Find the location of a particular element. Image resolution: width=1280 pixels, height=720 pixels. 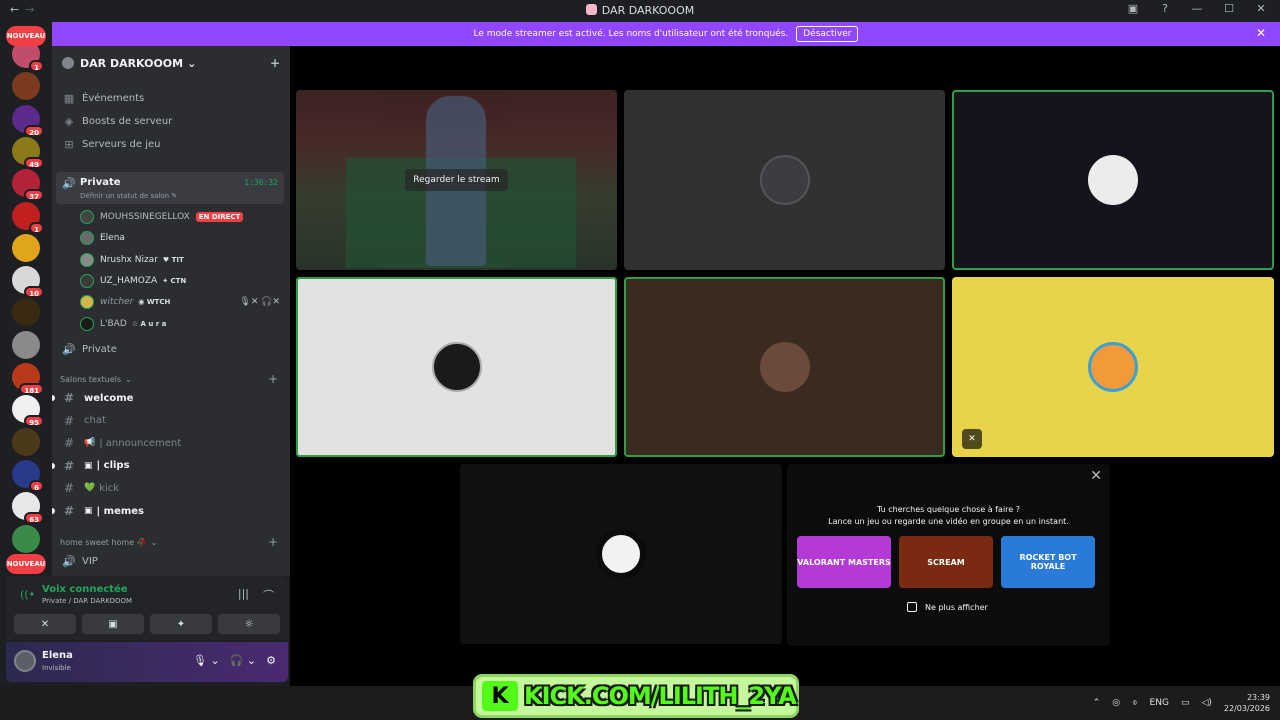

disable-streamer-mode-button: Désactiver is located at coordinates (827, 34).